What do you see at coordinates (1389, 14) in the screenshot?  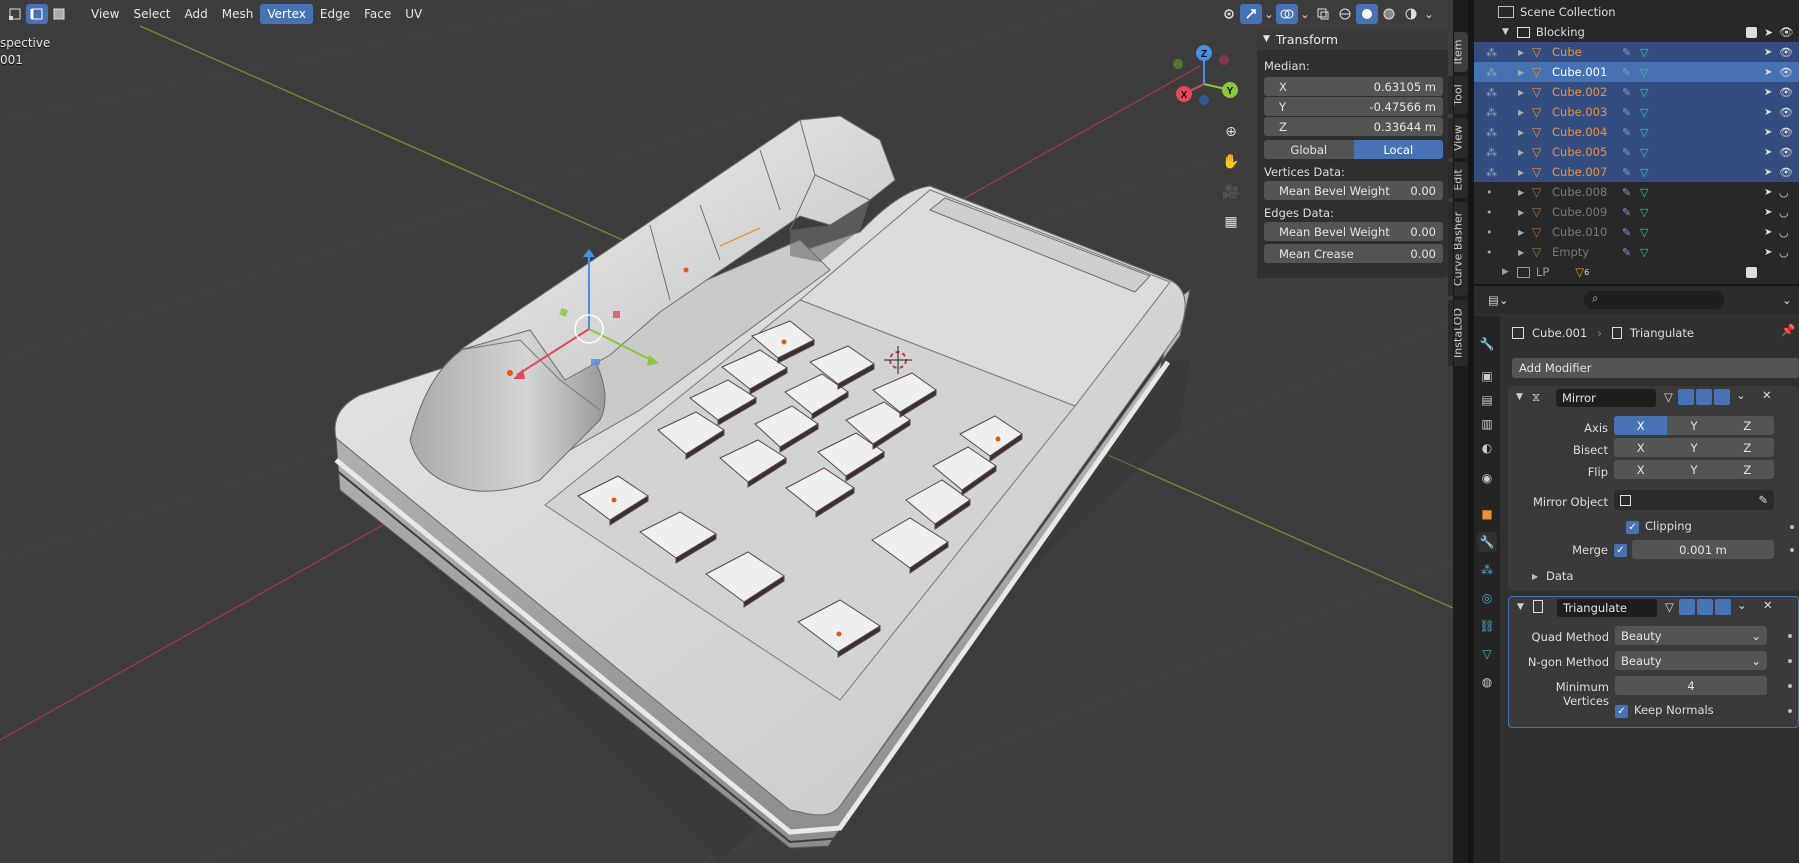 I see `material-shading-icon` at bounding box center [1389, 14].